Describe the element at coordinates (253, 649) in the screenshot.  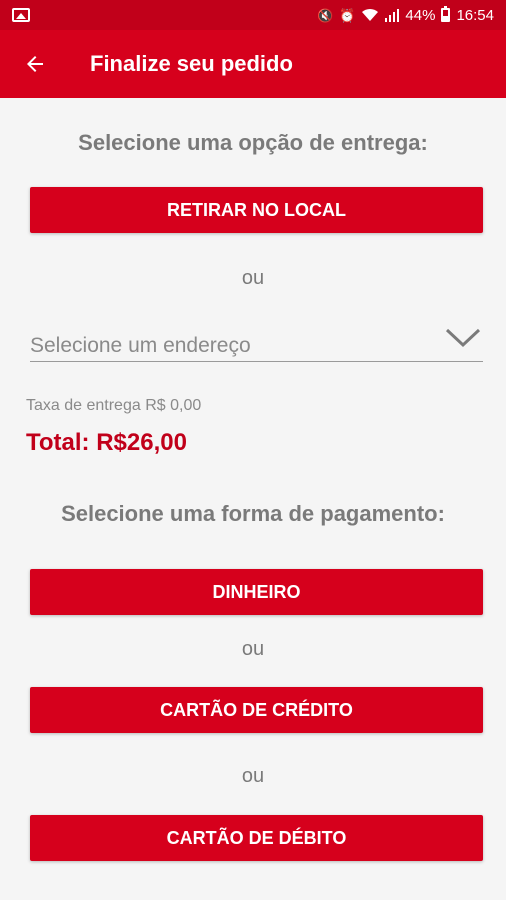
I see `or-divider-payment-1: ou` at that location.